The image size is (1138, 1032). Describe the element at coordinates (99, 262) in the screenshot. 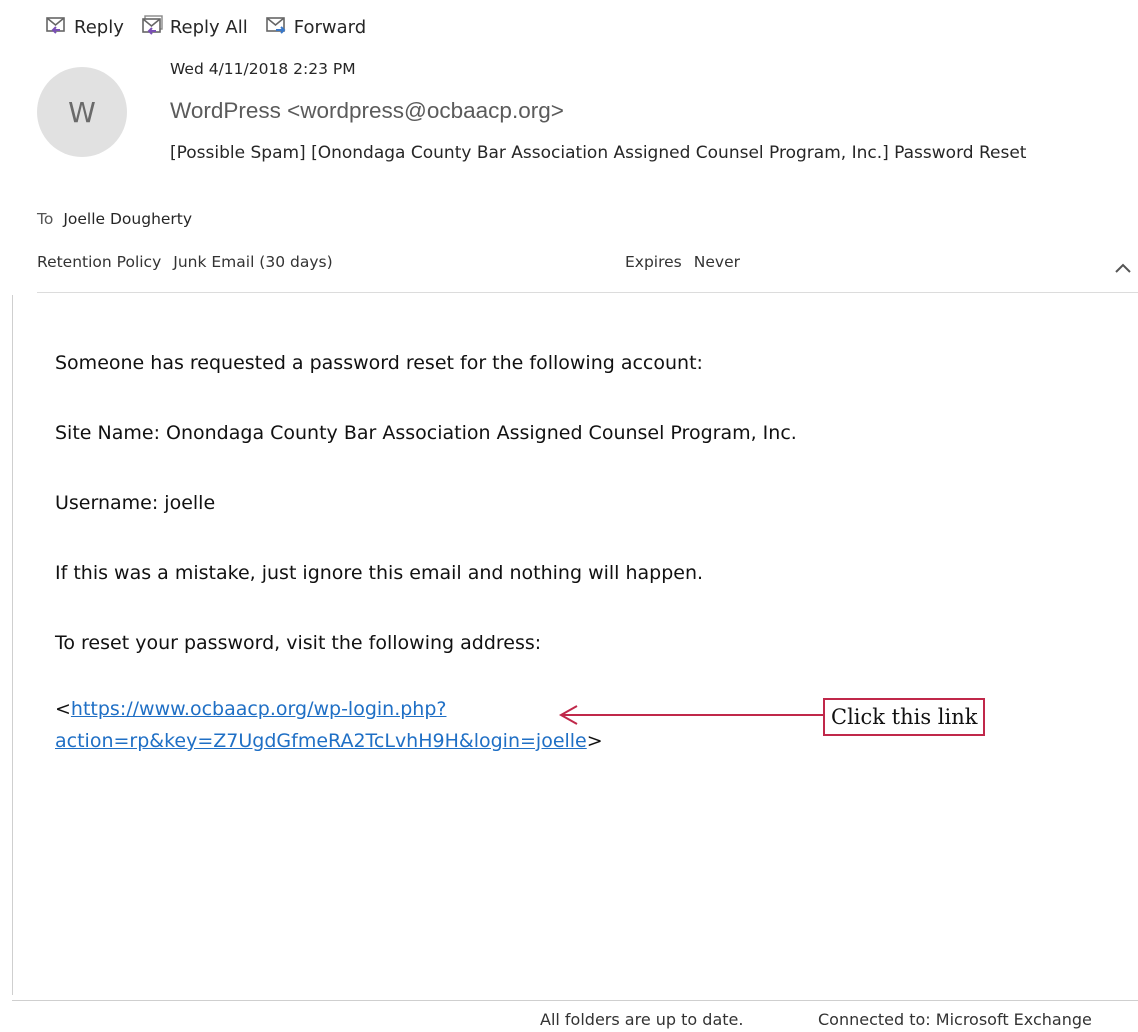

I see `retention-label: Retention Policy` at that location.